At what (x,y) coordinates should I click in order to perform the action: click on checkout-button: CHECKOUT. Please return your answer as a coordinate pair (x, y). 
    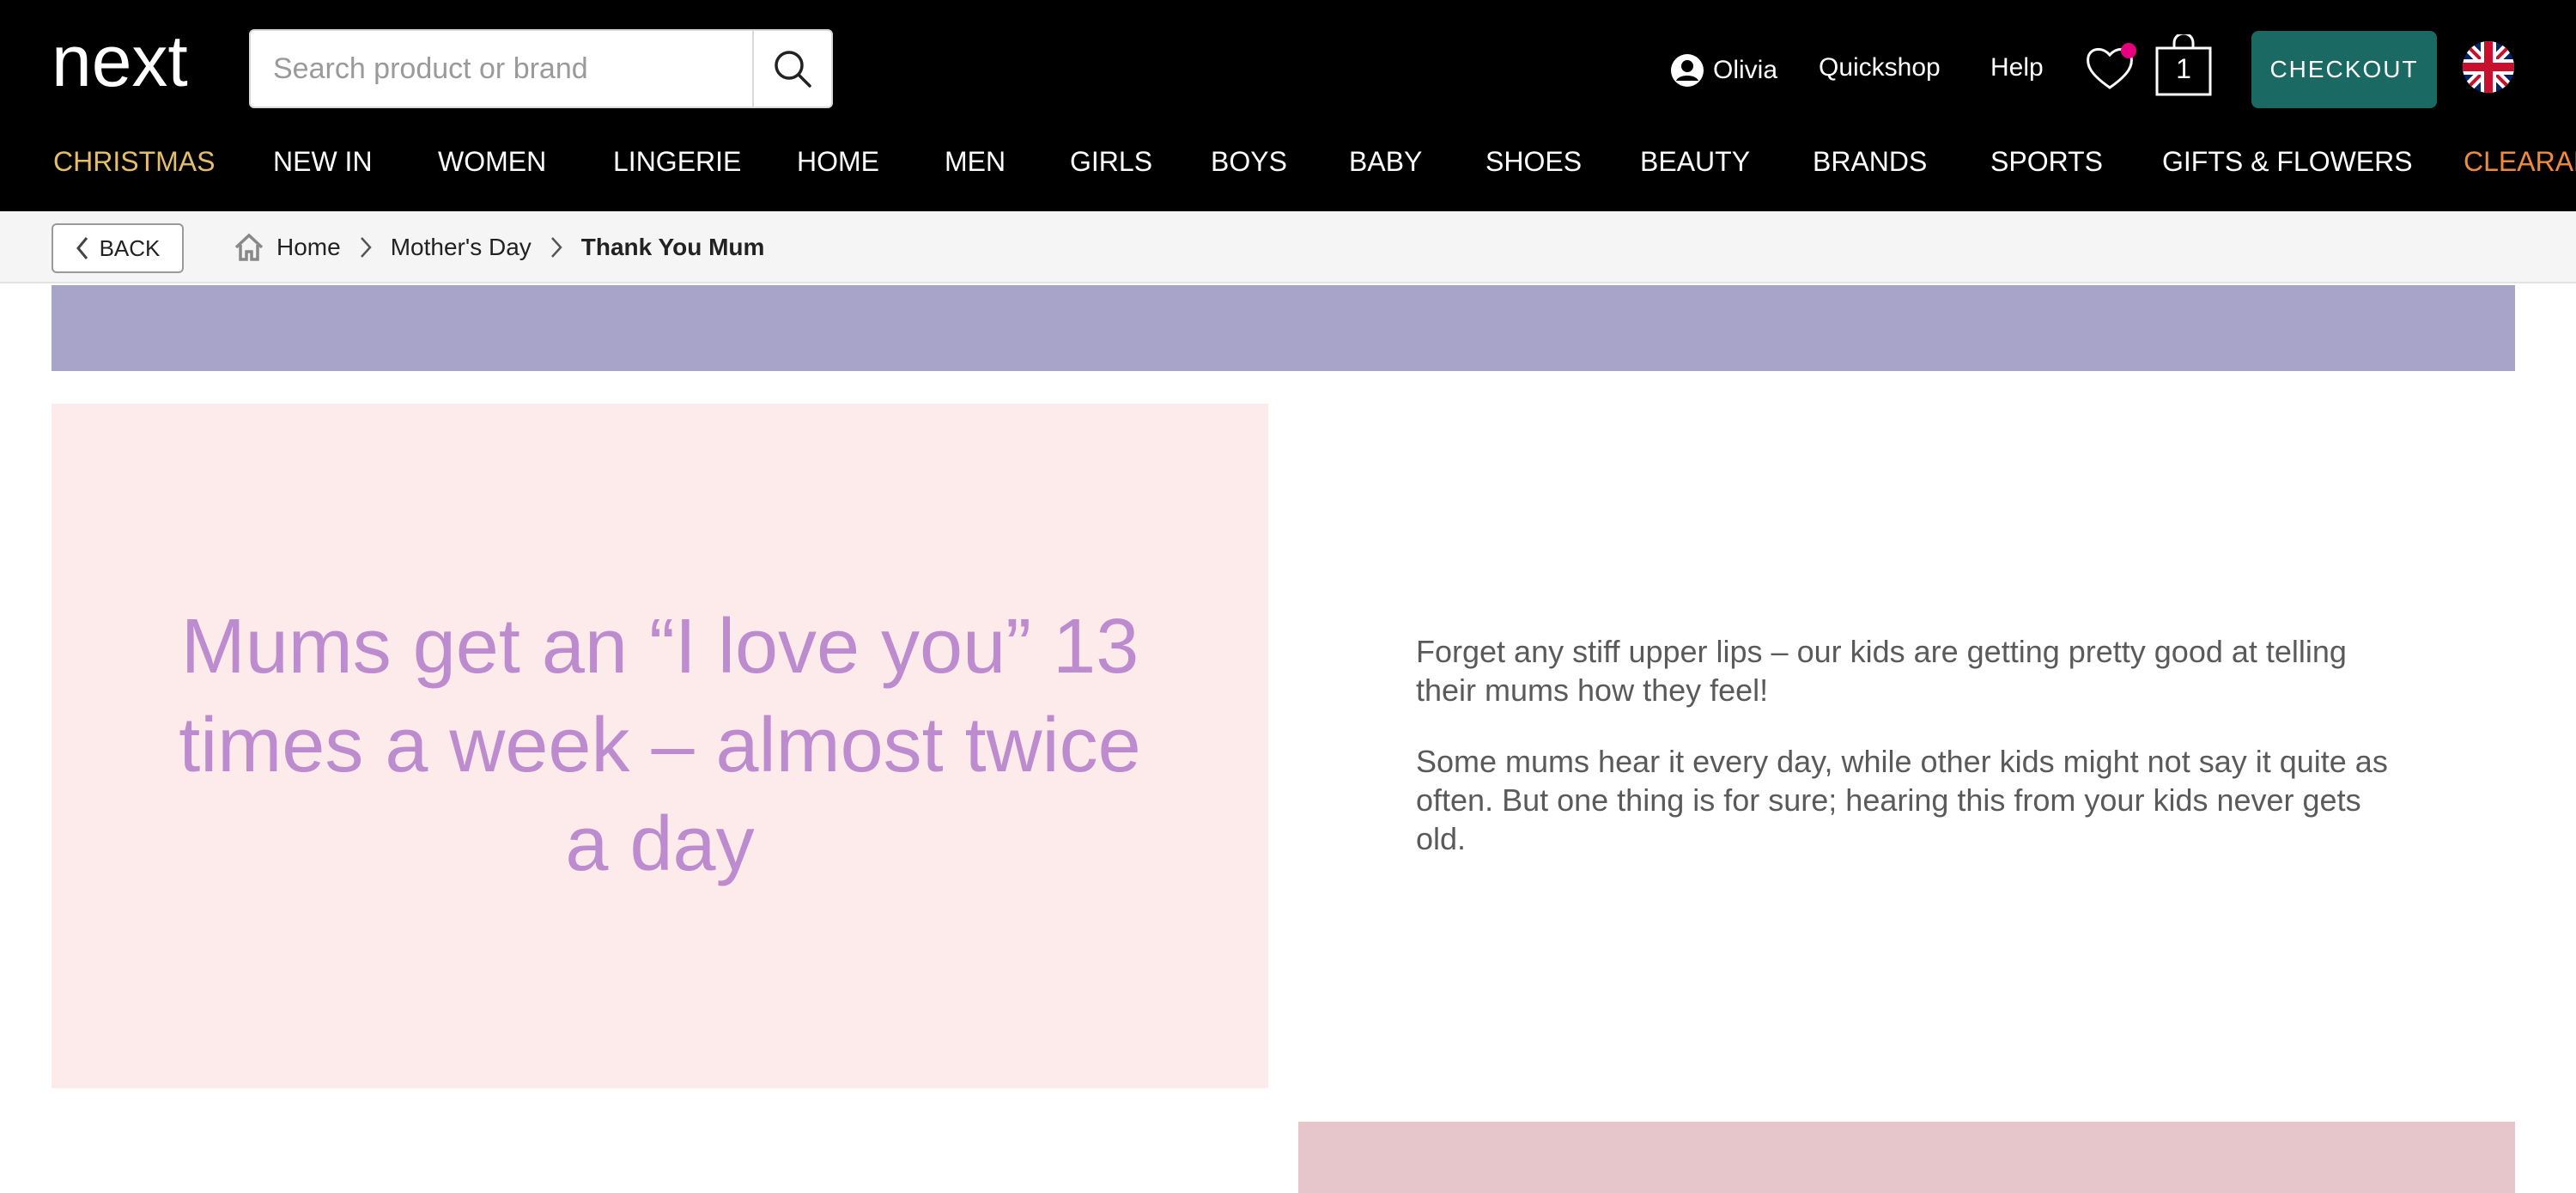
    Looking at the image, I should click on (2344, 69).